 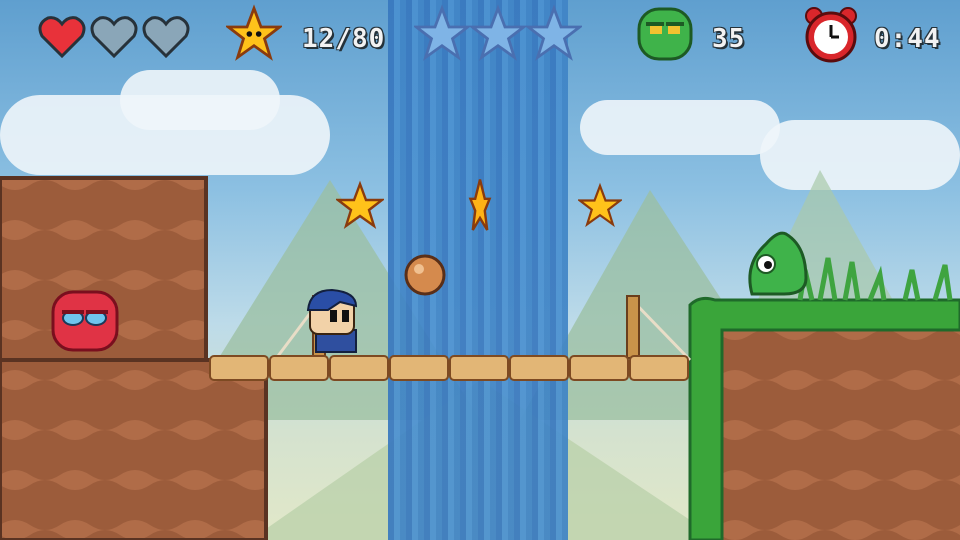 What do you see at coordinates (831, 35) in the screenshot?
I see `alarm-clock-icon` at bounding box center [831, 35].